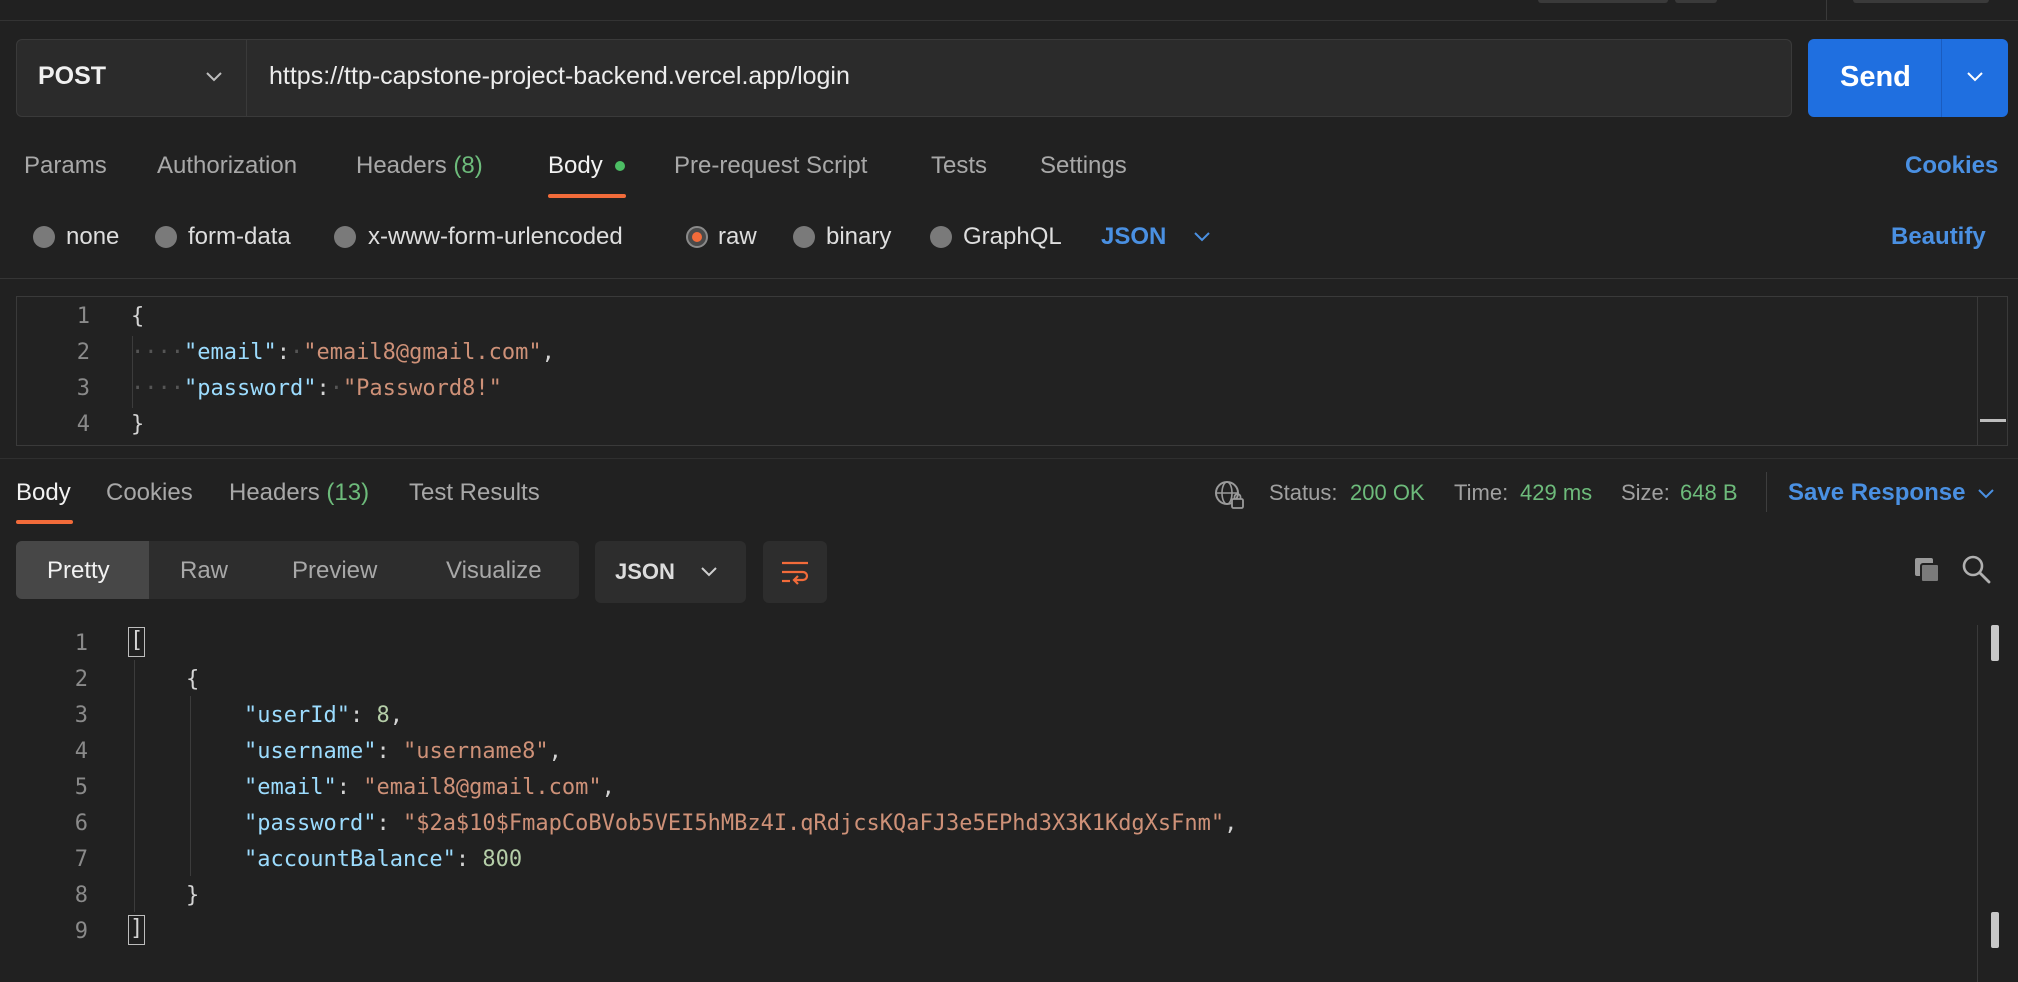  Describe the element at coordinates (81, 751) in the screenshot. I see `line-number: 4` at that location.